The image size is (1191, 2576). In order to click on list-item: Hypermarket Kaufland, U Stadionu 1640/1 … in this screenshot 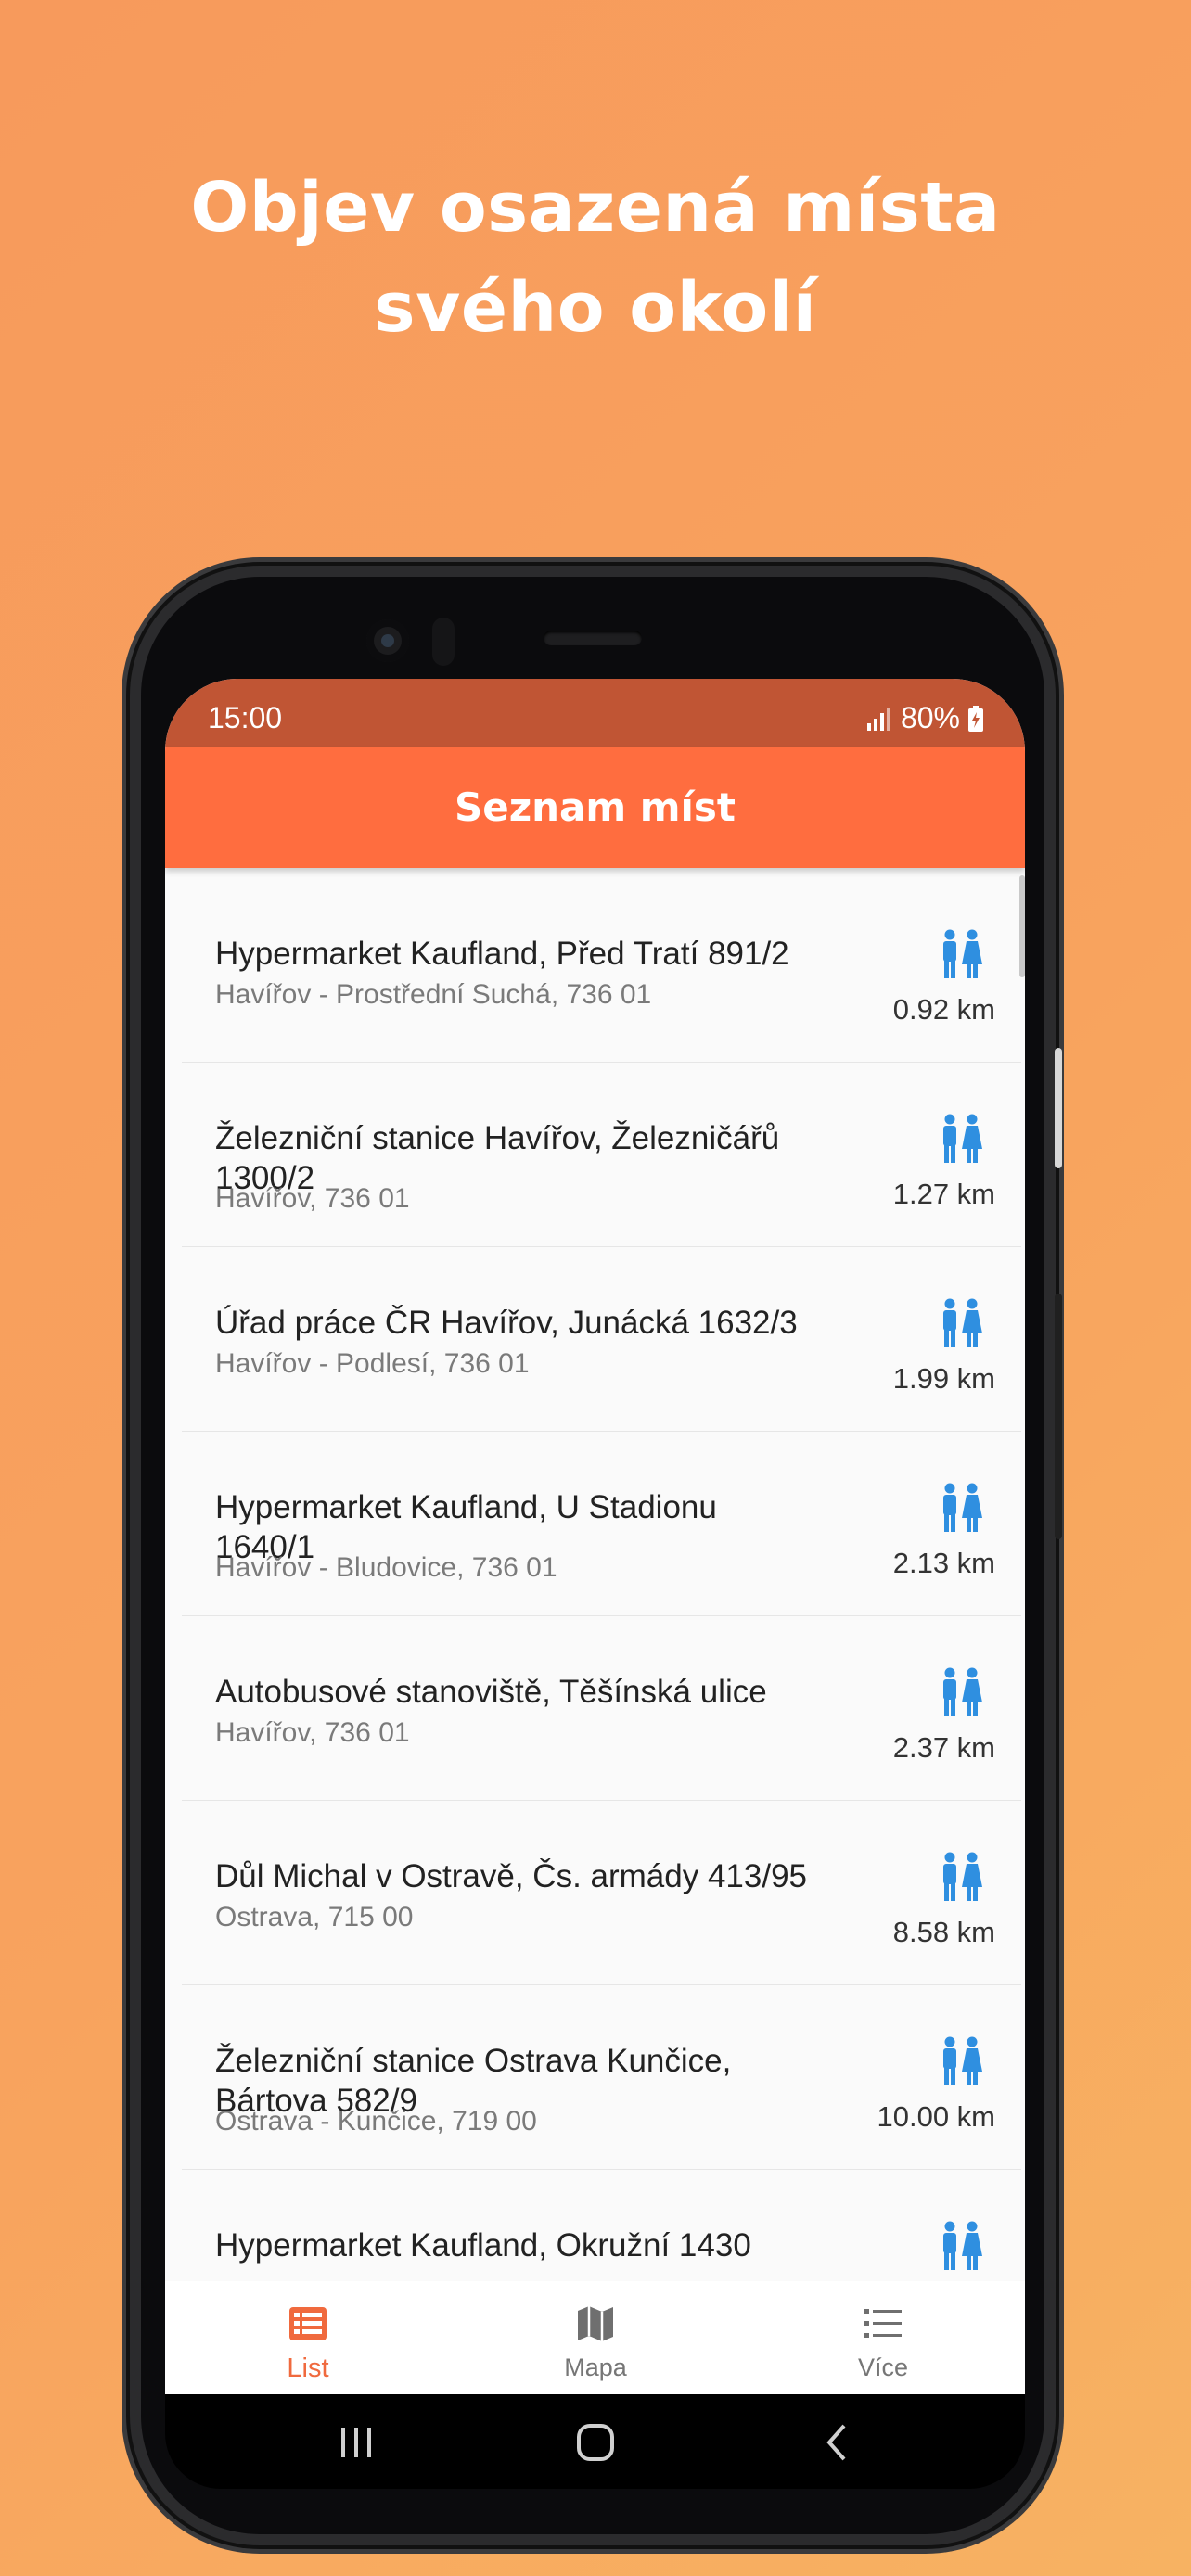, I will do `click(601, 1524)`.